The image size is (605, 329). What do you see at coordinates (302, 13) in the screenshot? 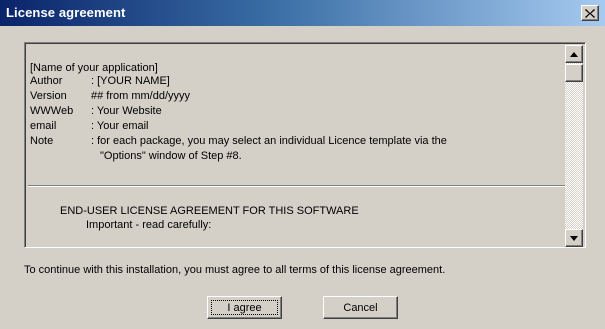
I see `title-bar: License agreement` at bounding box center [302, 13].